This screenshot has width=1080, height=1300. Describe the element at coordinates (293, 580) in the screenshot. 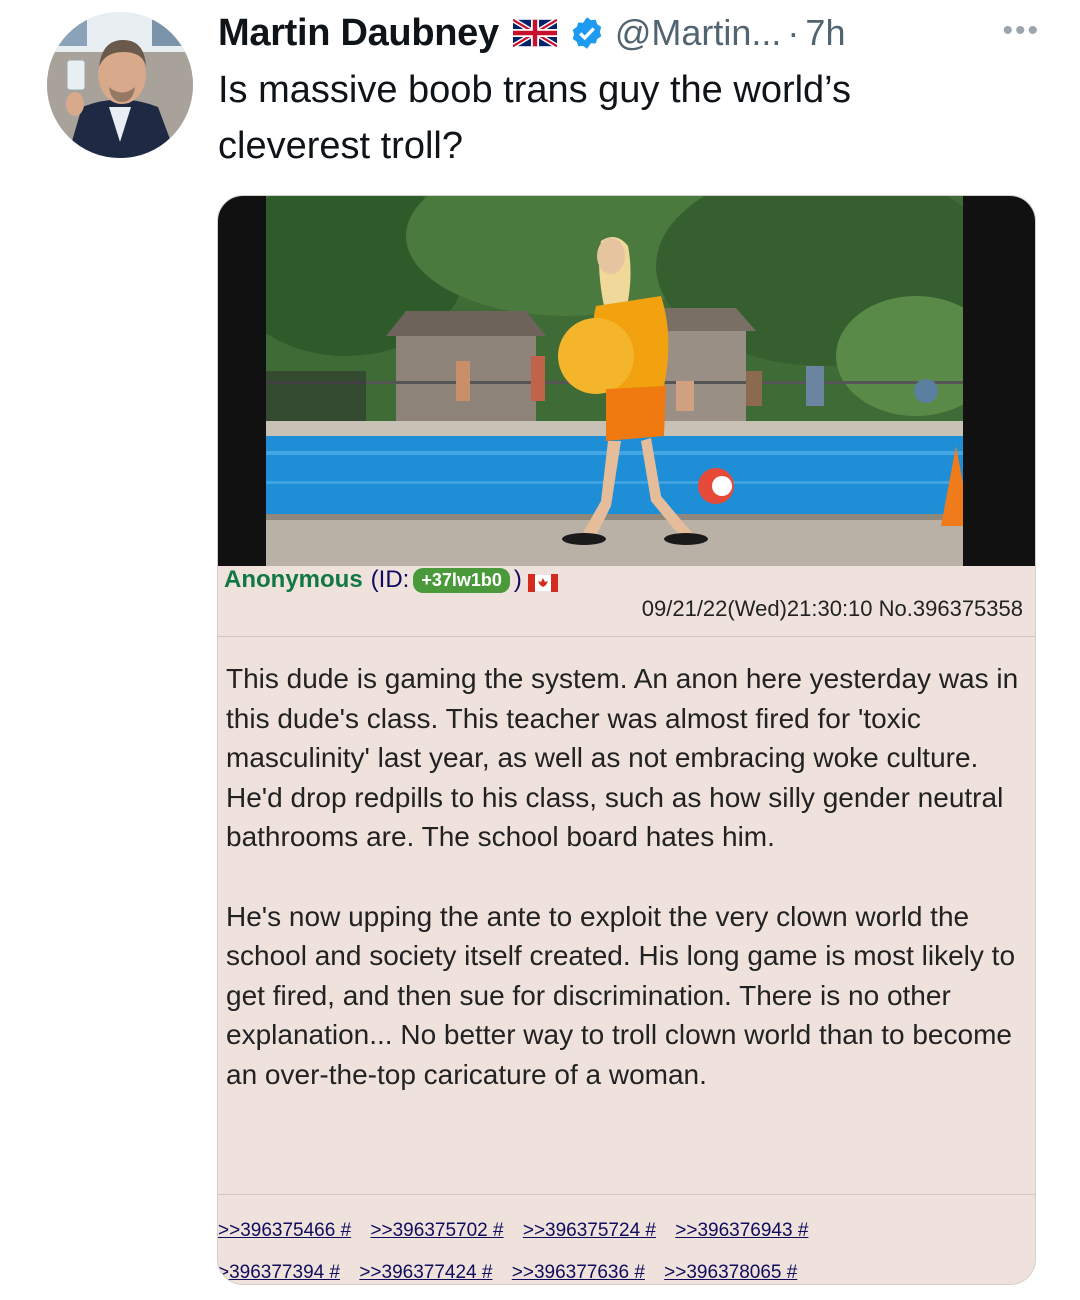

I see `post-name: Anonymous` at that location.